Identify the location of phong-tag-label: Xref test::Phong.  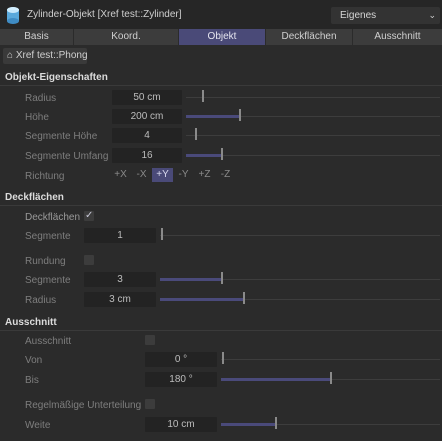
(51, 55).